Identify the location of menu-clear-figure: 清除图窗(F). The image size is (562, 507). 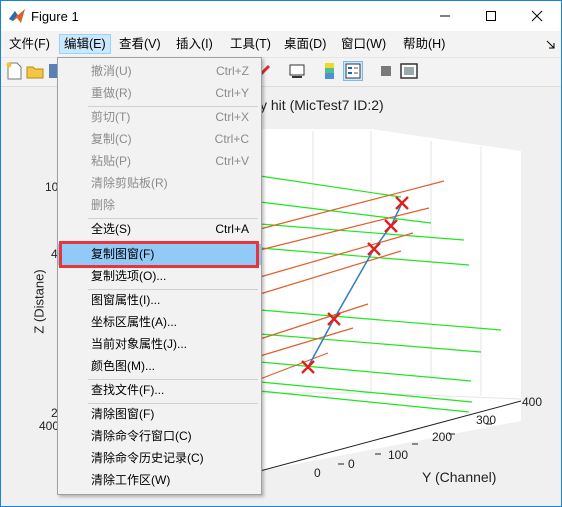
(159, 414).